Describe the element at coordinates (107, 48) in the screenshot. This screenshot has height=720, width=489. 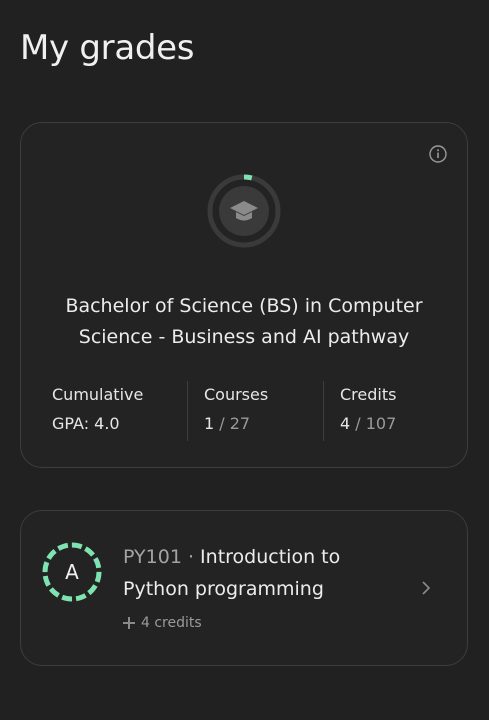
I see `page-title: My grades` at that location.